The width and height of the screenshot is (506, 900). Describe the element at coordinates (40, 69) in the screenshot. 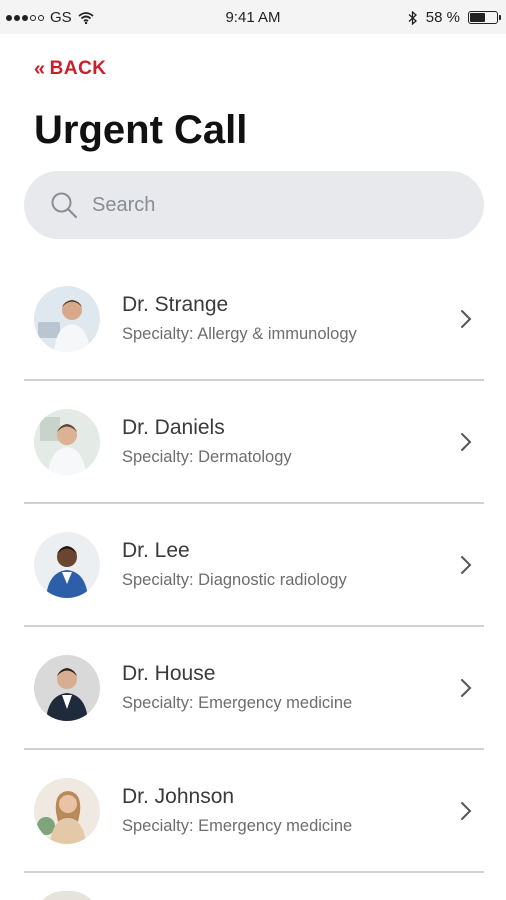

I see `double-chevron-left-icon: «` at that location.